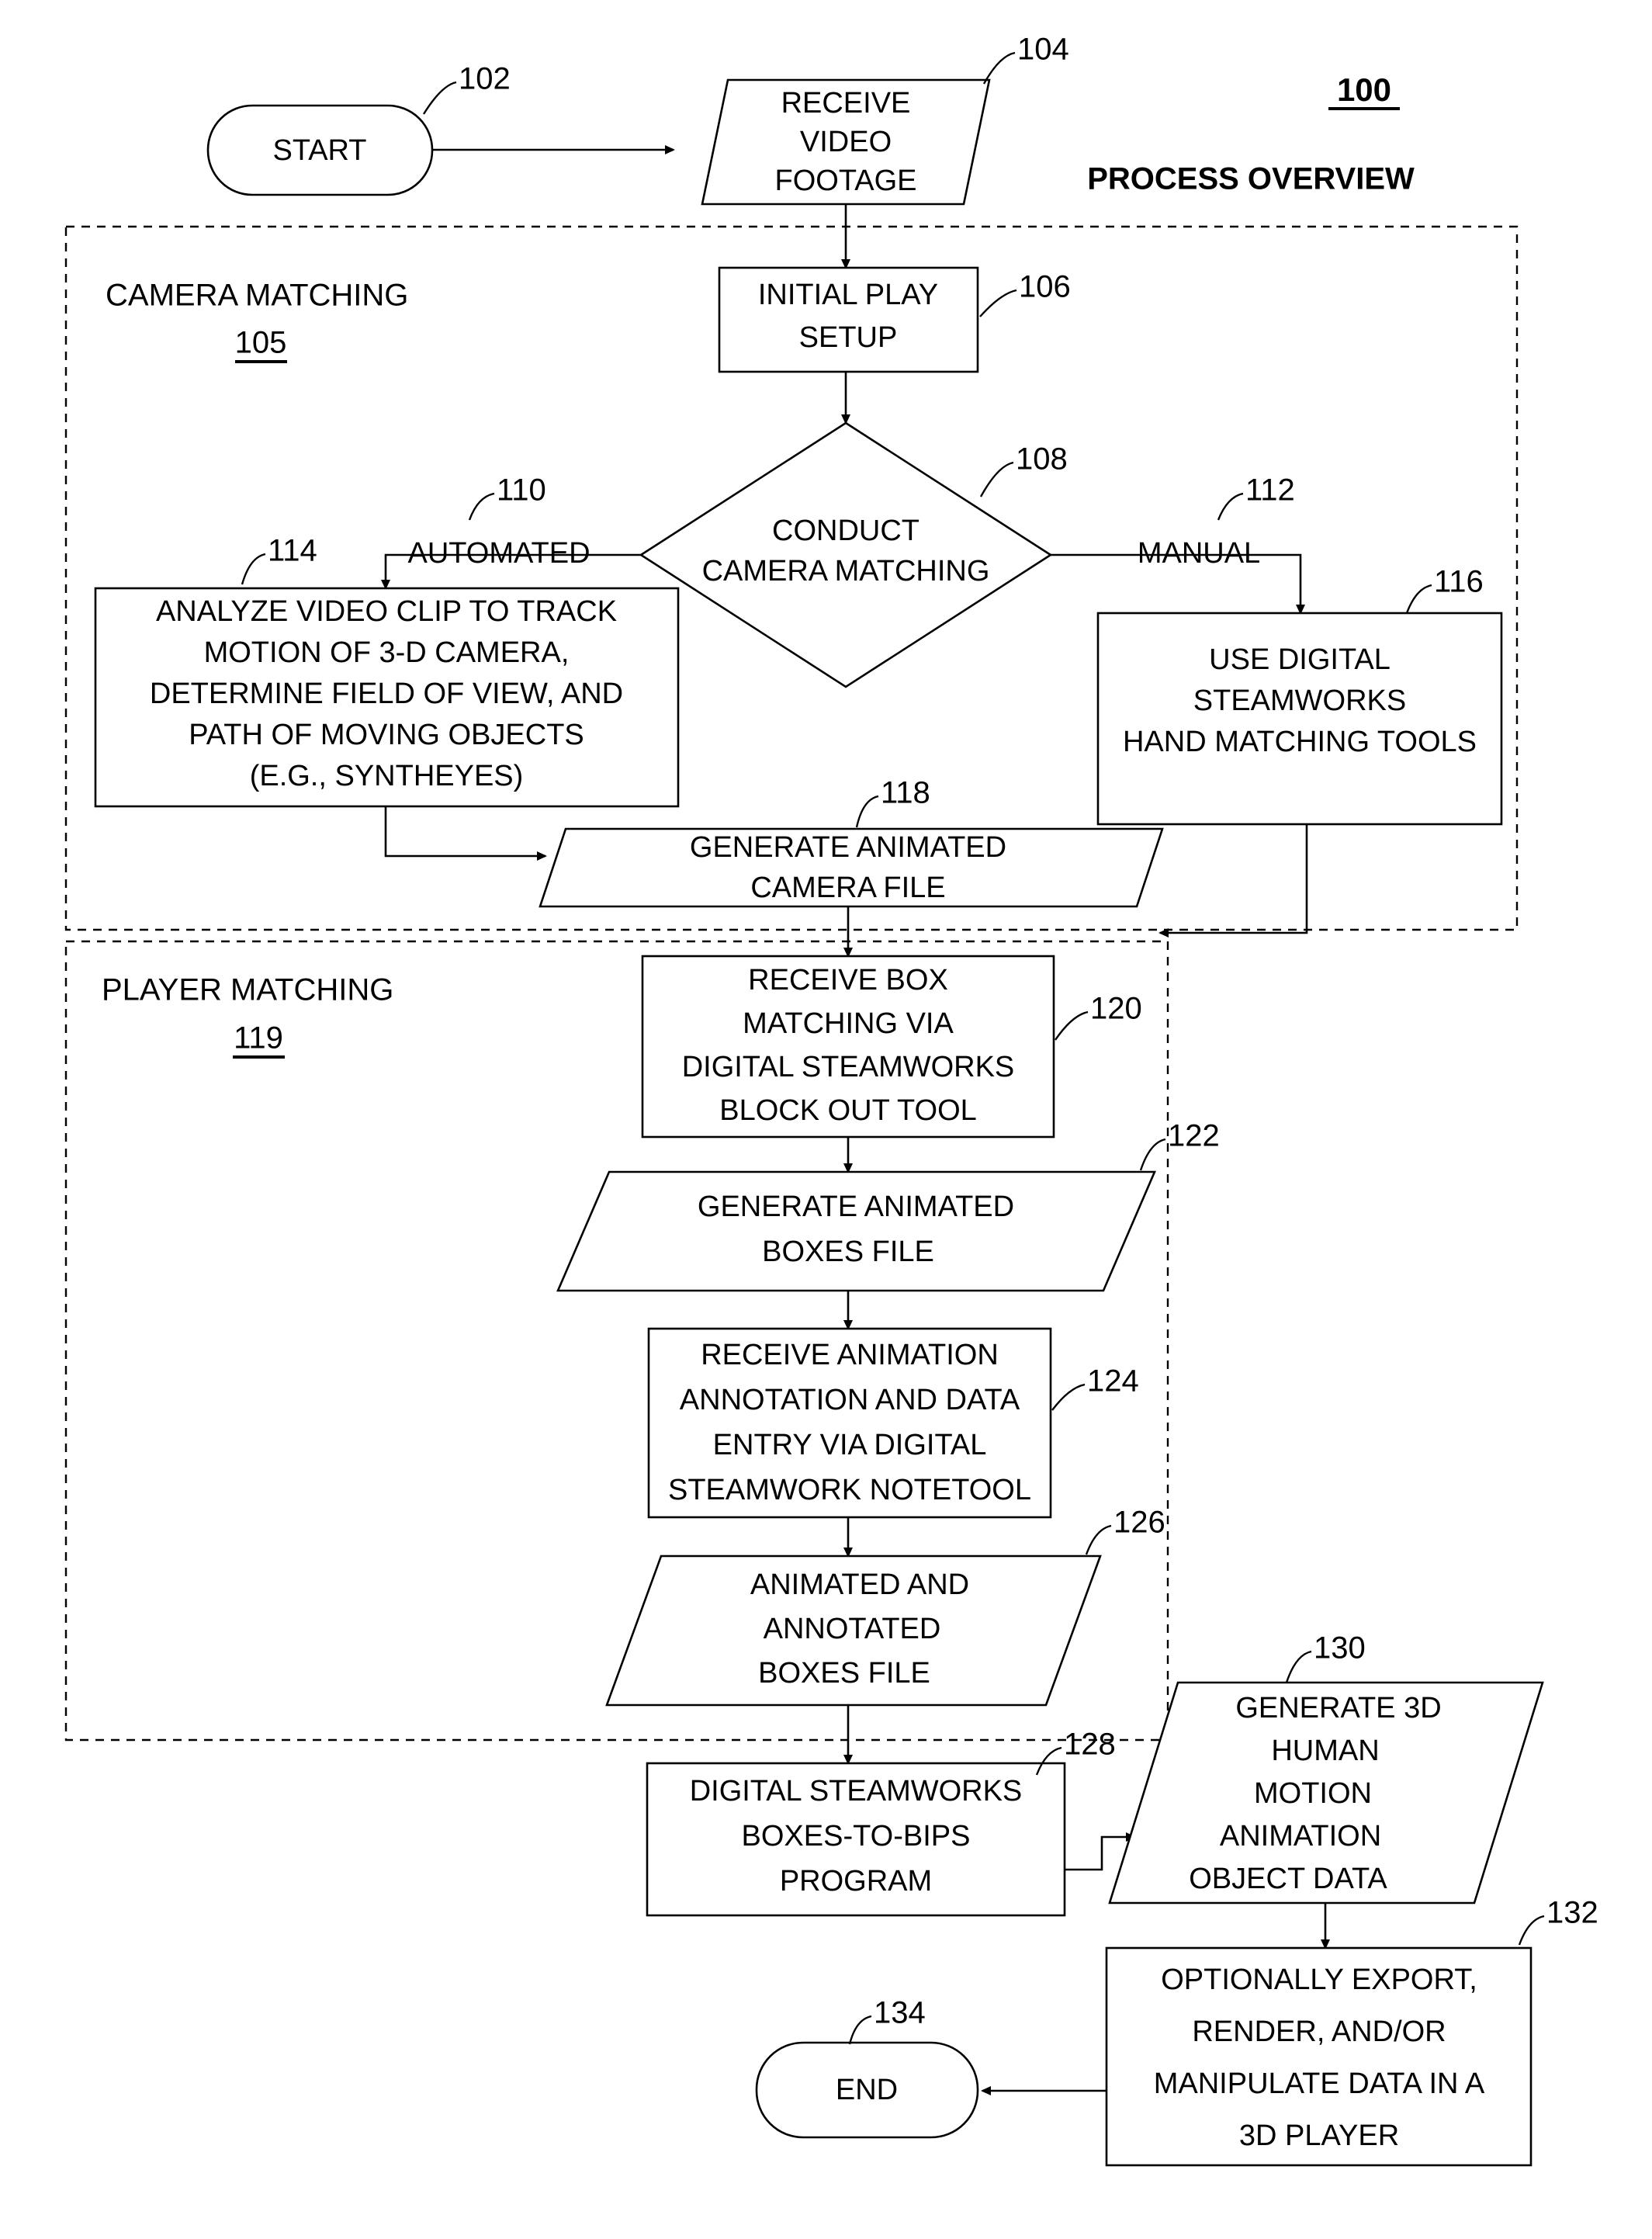 This screenshot has height=2239, width=1652. Describe the element at coordinates (386, 611) in the screenshot. I see `node-analyze-line-0: ANALYZE VIDEO CLIP TO TRACK` at that location.